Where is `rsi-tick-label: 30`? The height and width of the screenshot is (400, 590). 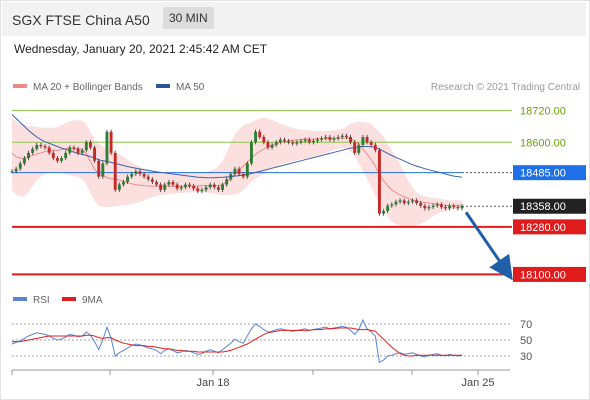 rsi-tick-label: 30 is located at coordinates (526, 357).